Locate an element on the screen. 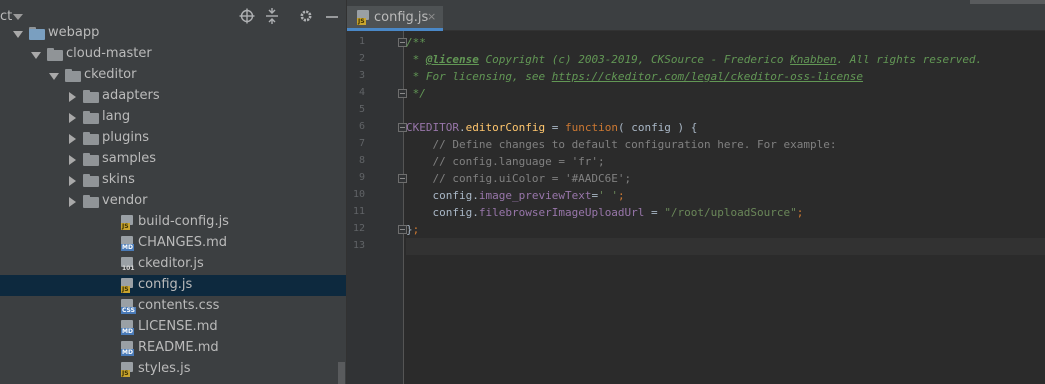  project-view-selector: ct is located at coordinates (6, 16).